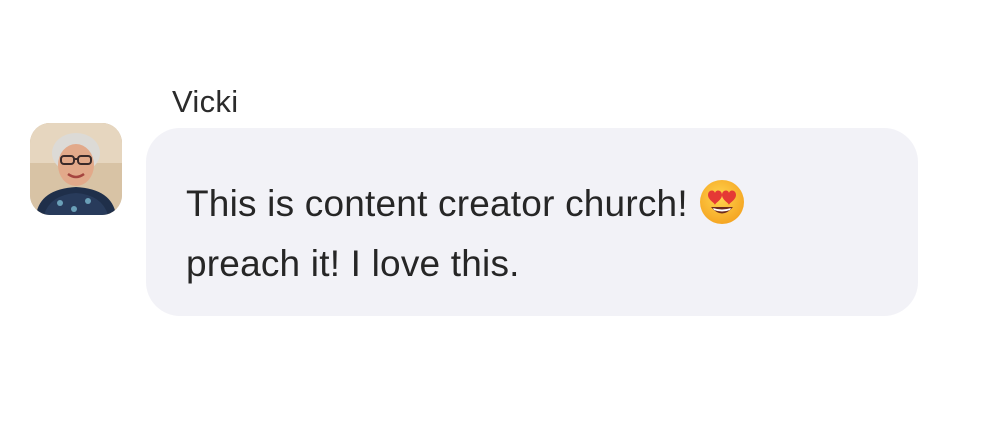 The image size is (1000, 424). What do you see at coordinates (76, 169) in the screenshot?
I see `avatar` at bounding box center [76, 169].